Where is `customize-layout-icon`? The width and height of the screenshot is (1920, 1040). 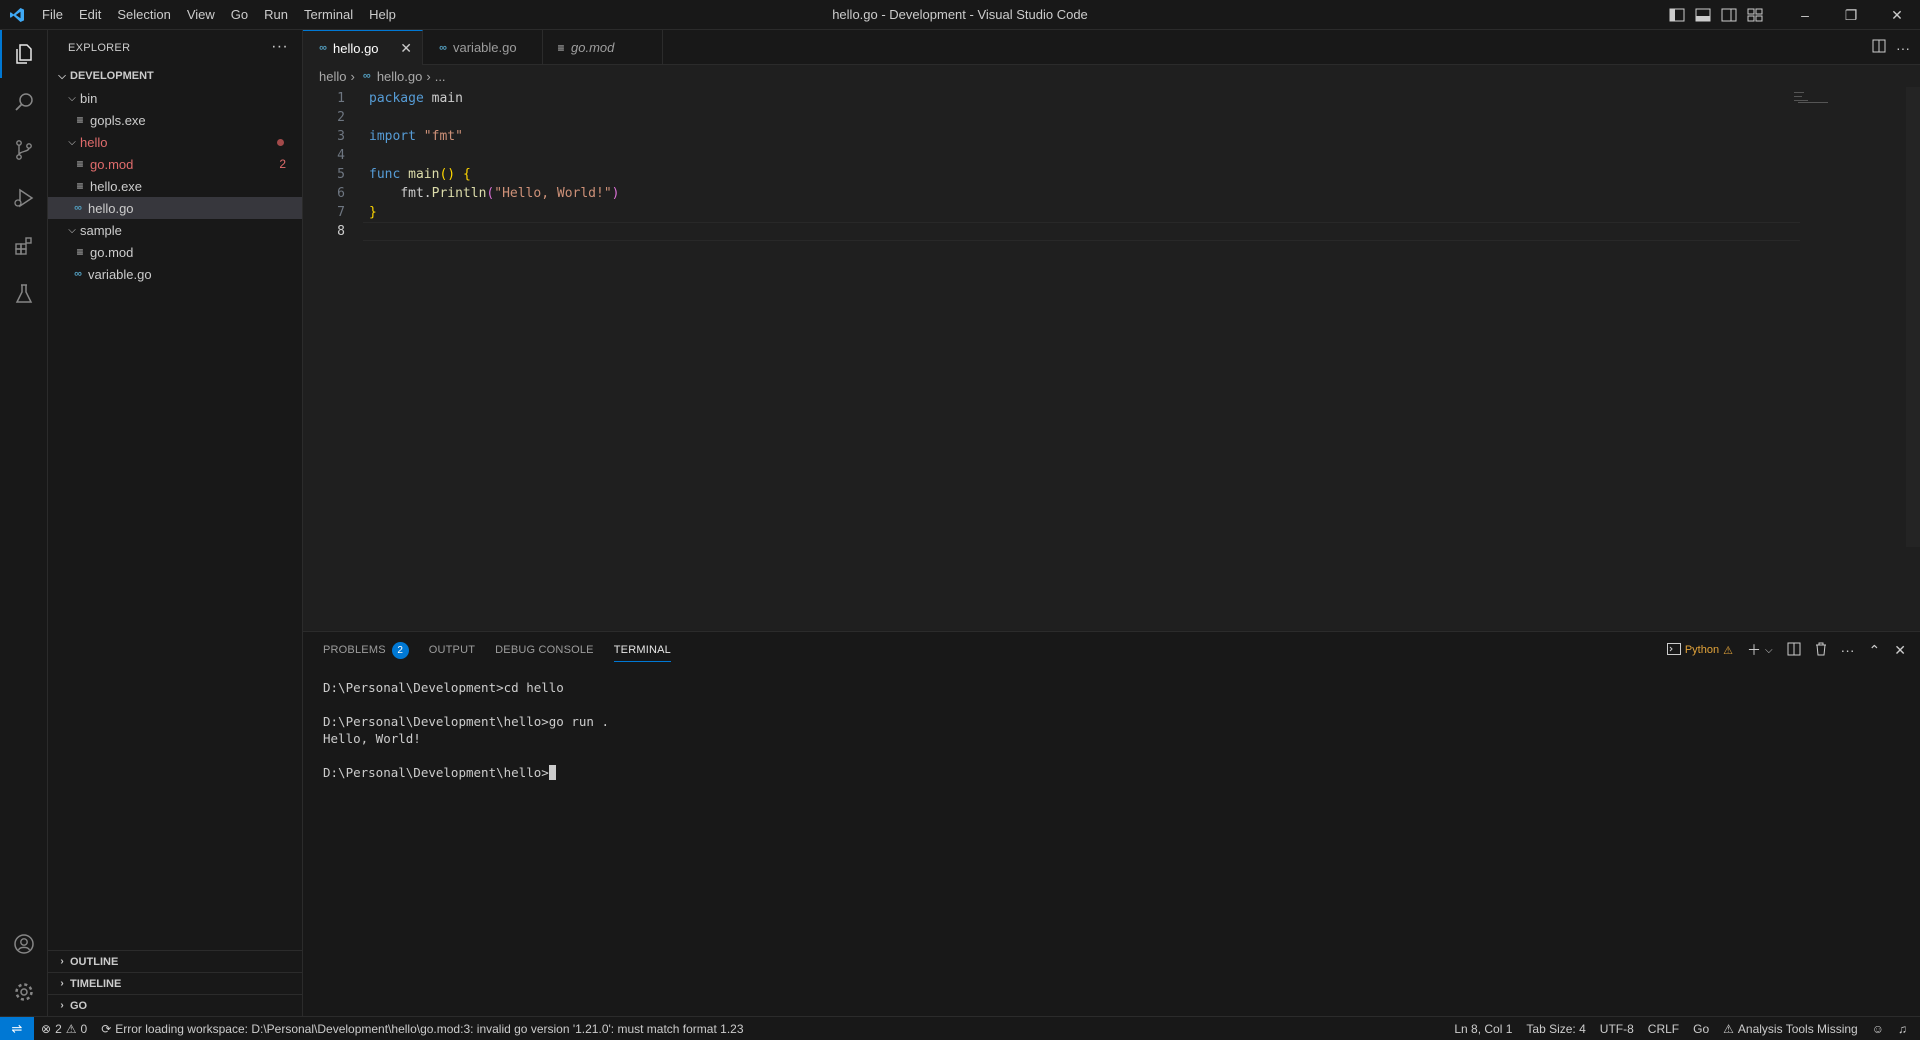 customize-layout-icon is located at coordinates (1755, 15).